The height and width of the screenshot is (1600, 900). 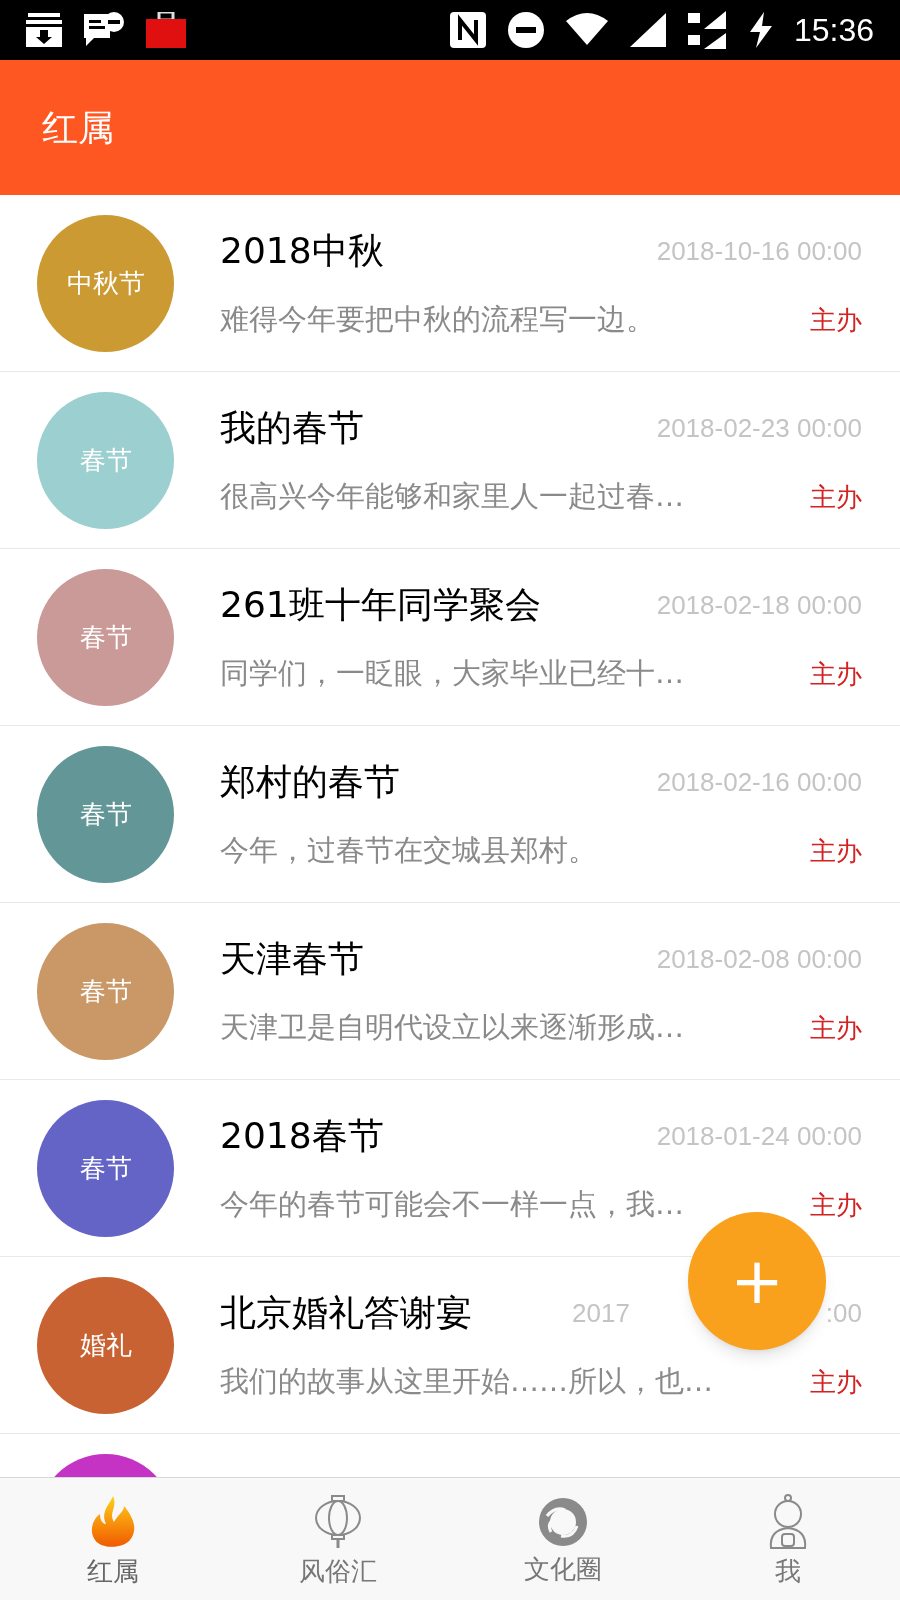 I want to click on event-row: 中秋节 2018中秋 2018-10-16 00:00 难得今年要把中秋的流程写一边。 主办, so click(x=450, y=283).